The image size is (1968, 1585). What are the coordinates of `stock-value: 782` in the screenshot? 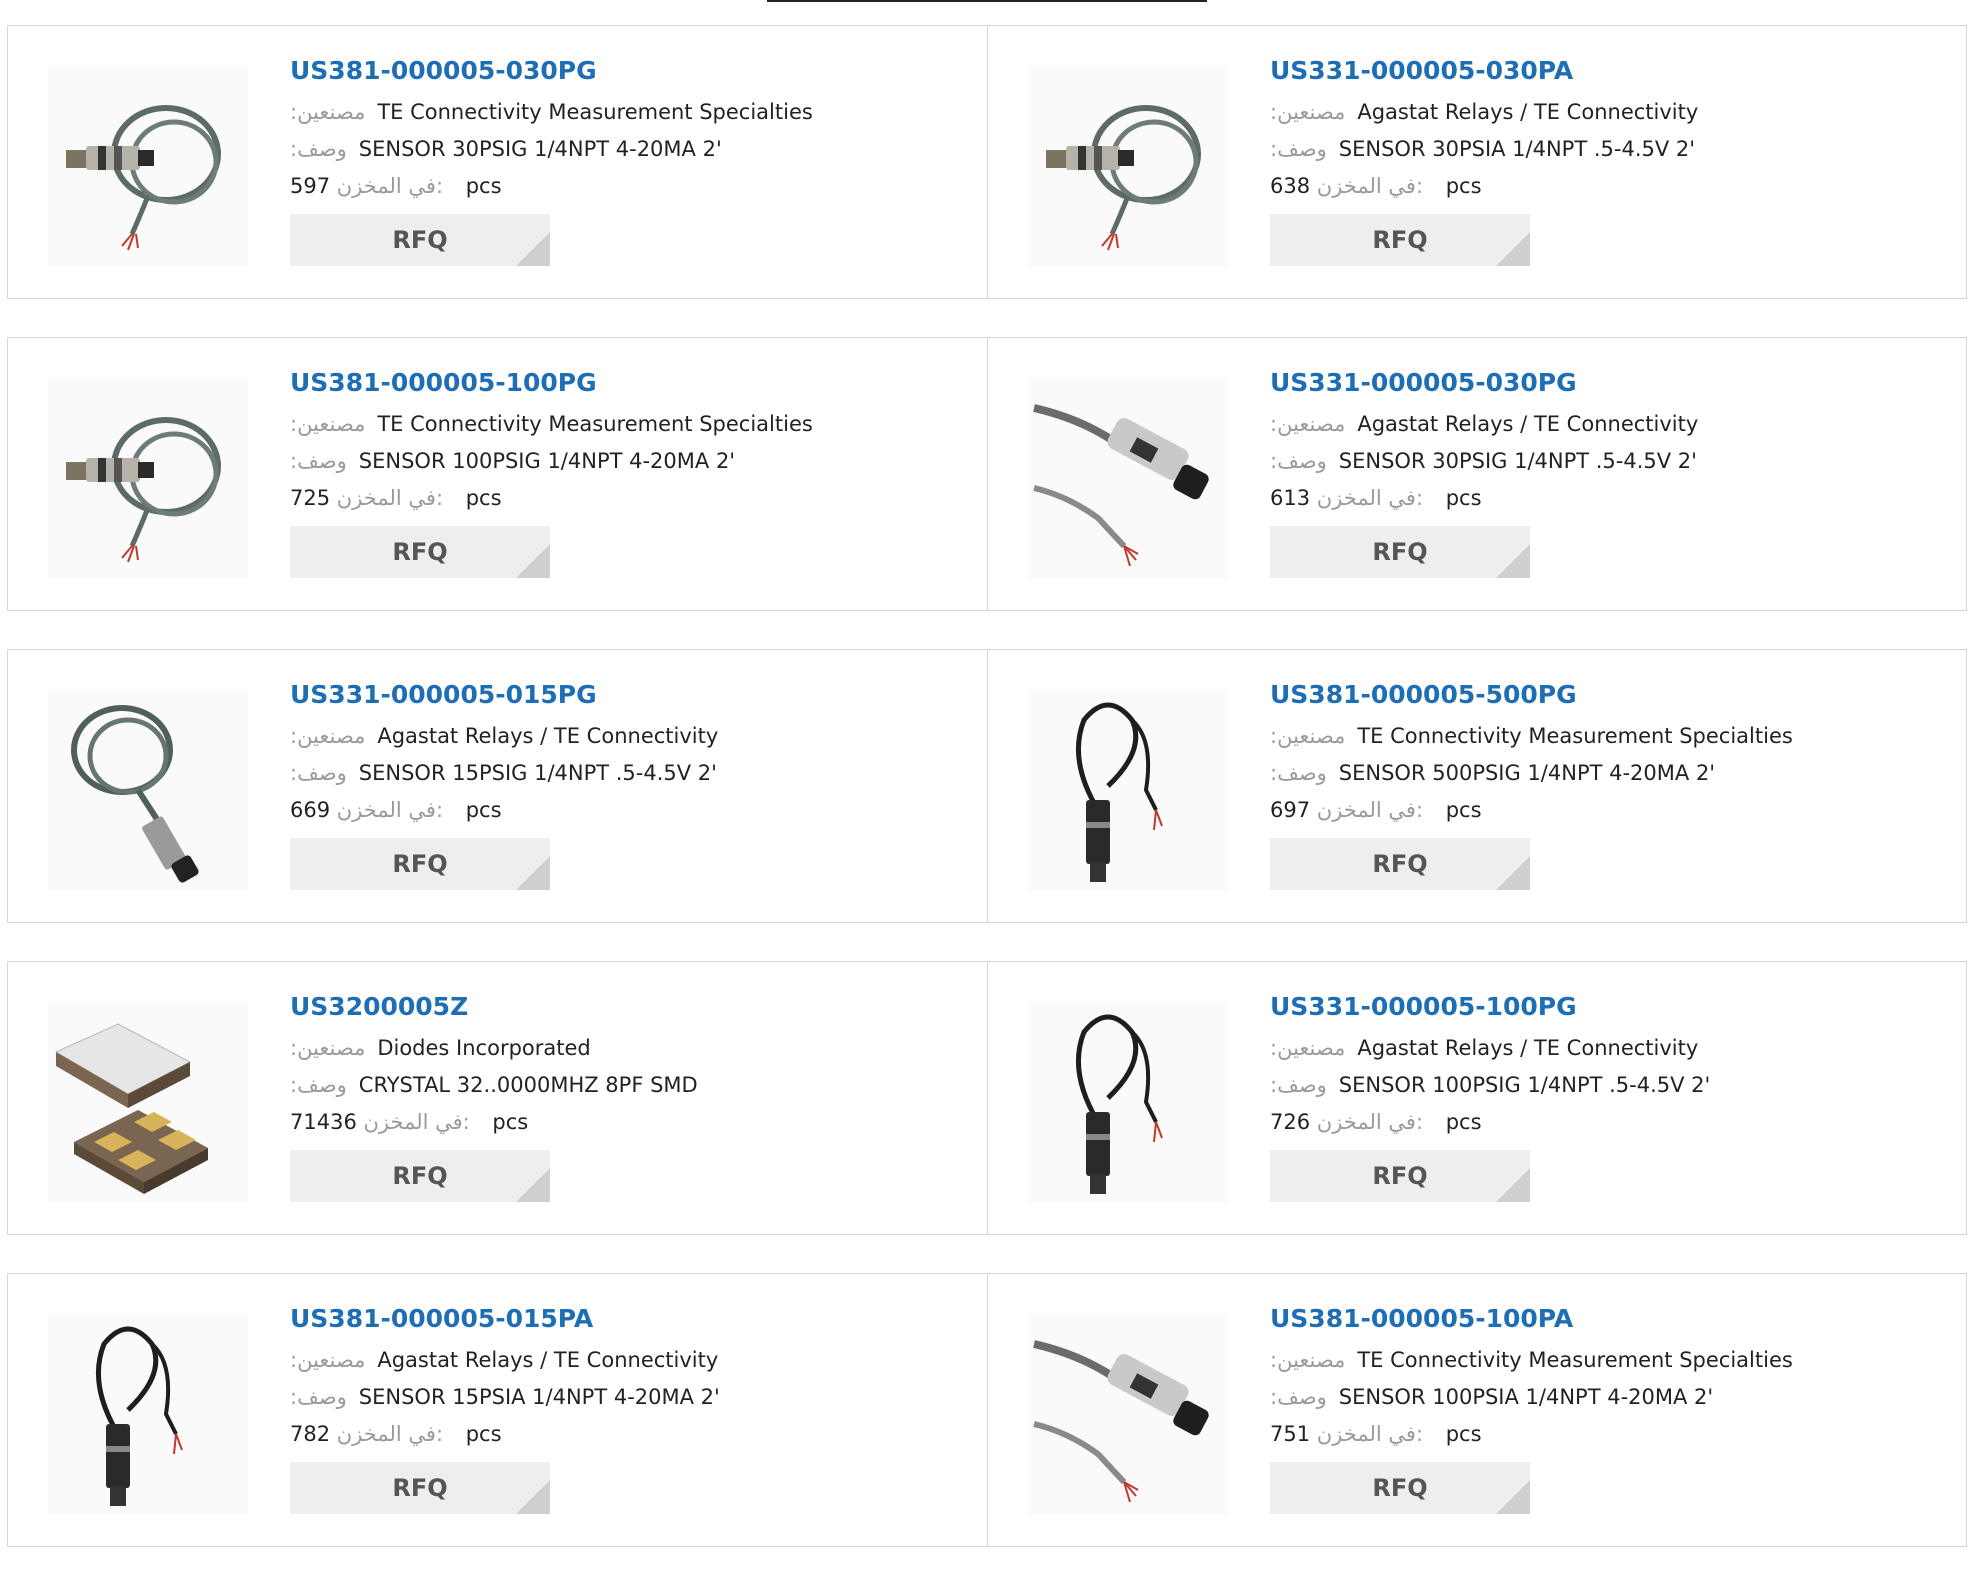 It's located at (310, 1434).